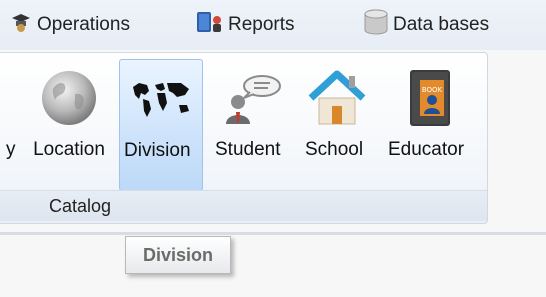 This screenshot has height=297, width=546. I want to click on tooltip: Division, so click(178, 255).